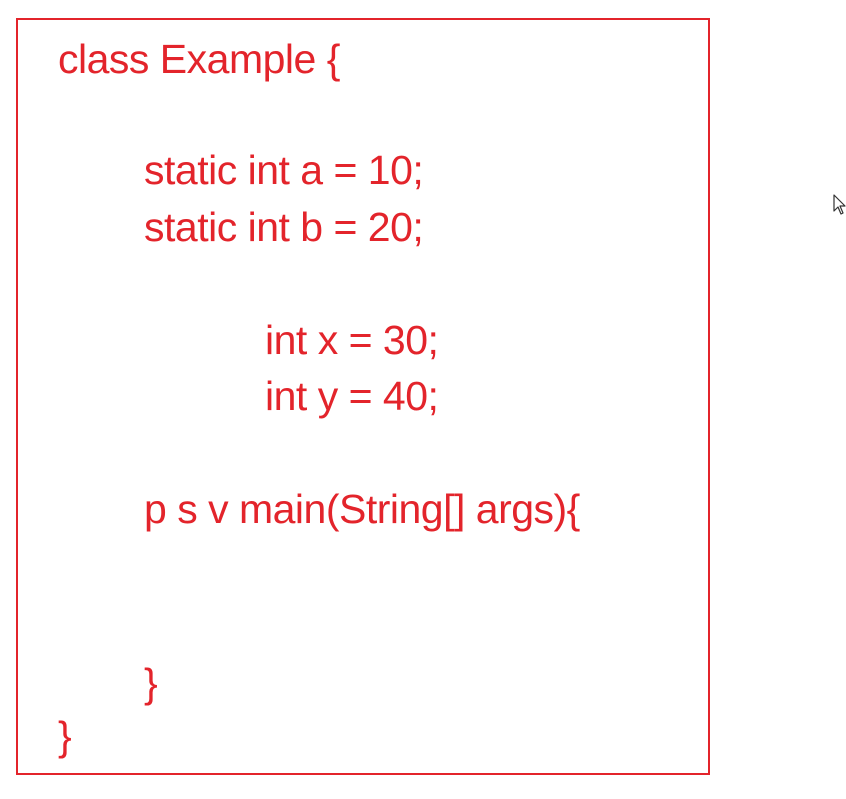 Image resolution: width=846 pixels, height=799 pixels. I want to click on mouse-pointer-icon, so click(839, 204).